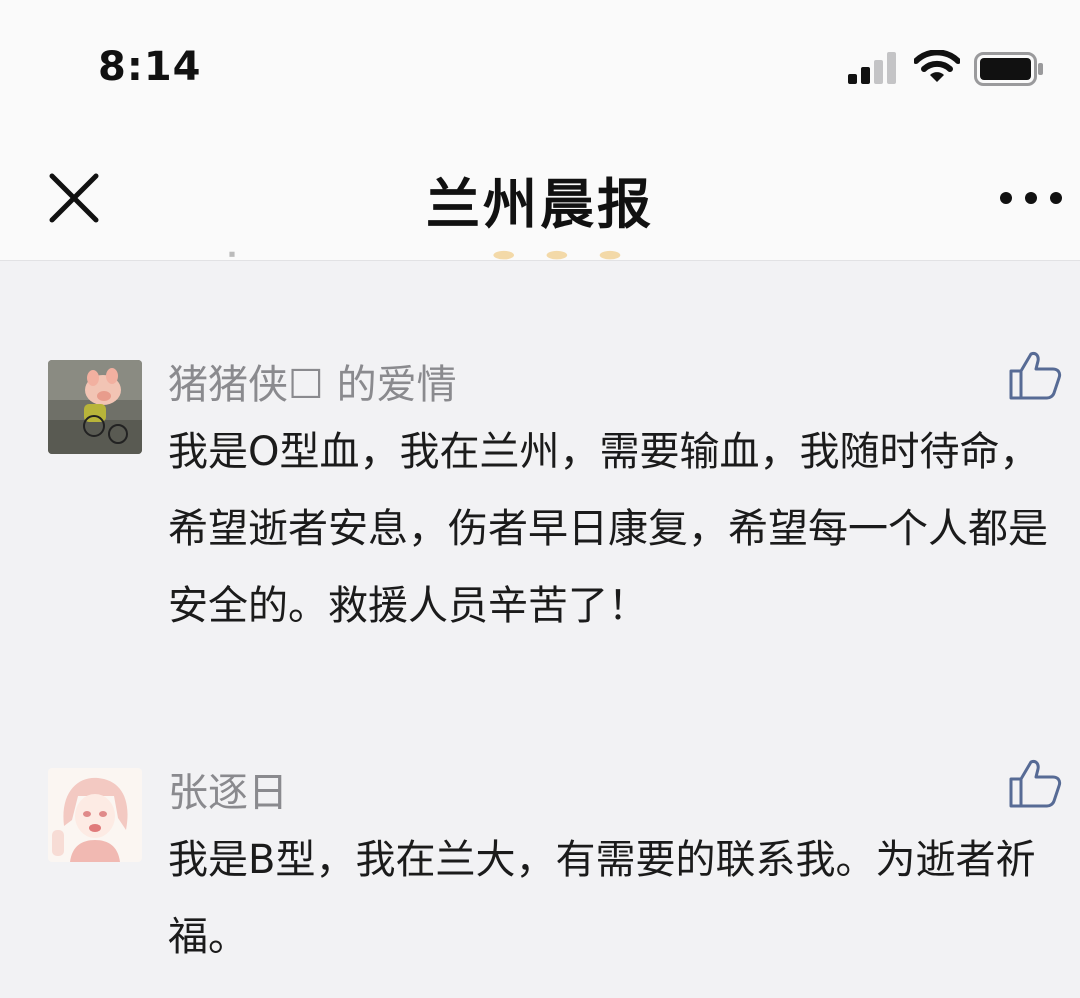  I want to click on page-title: 兰州晨报, so click(540, 204).